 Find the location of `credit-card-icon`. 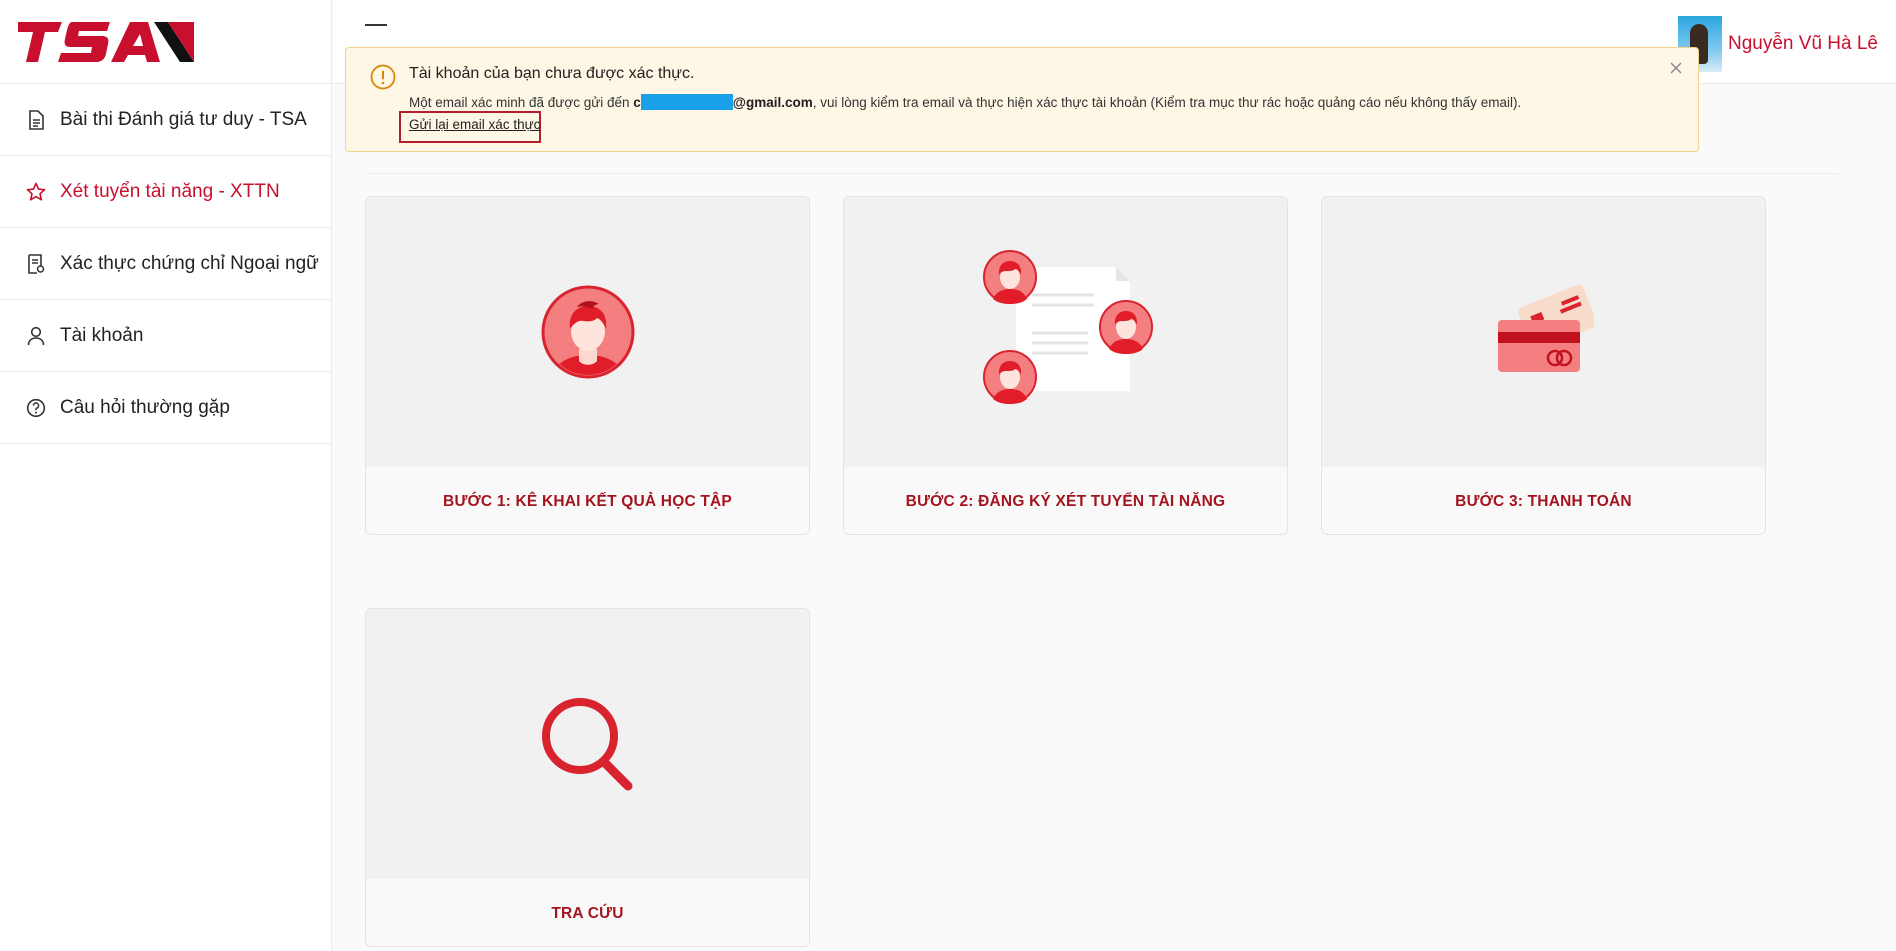

credit-card-icon is located at coordinates (1545, 328).